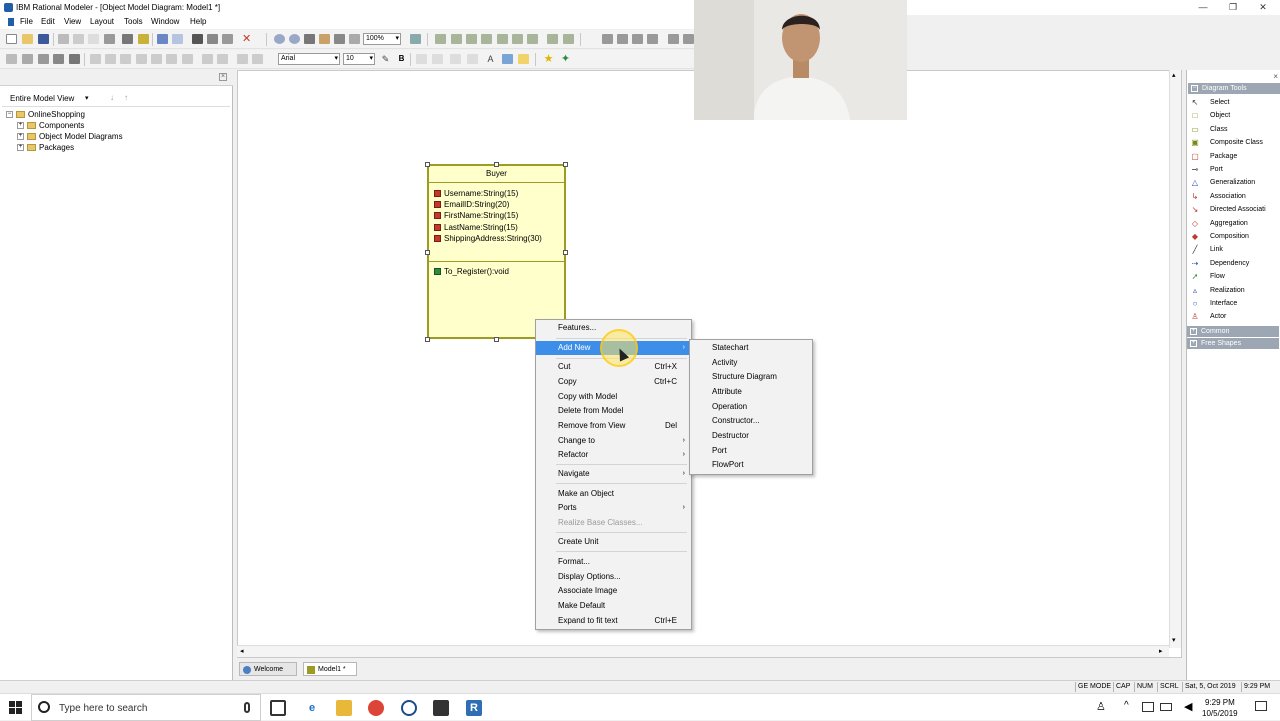 The width and height of the screenshot is (1280, 721). What do you see at coordinates (279, 39) in the screenshot?
I see `zoom-in-icon` at bounding box center [279, 39].